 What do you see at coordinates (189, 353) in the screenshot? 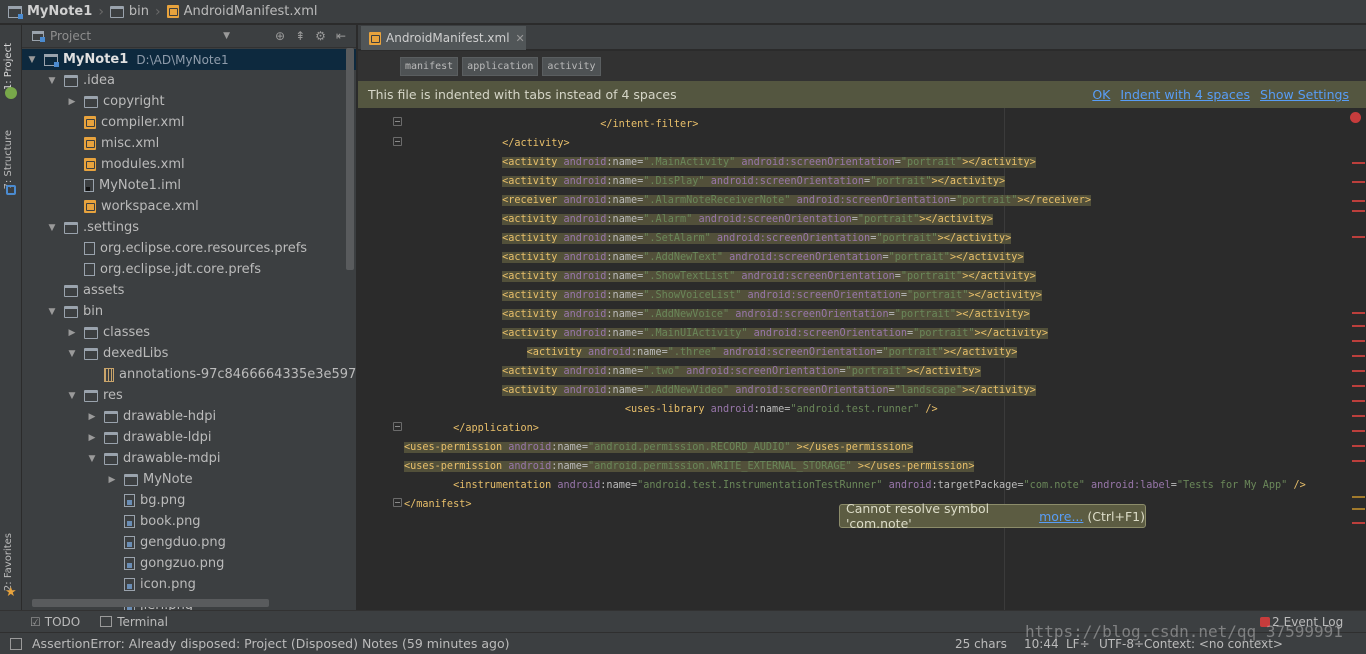
I see `tree-item: ▼ dexedLibs` at bounding box center [189, 353].